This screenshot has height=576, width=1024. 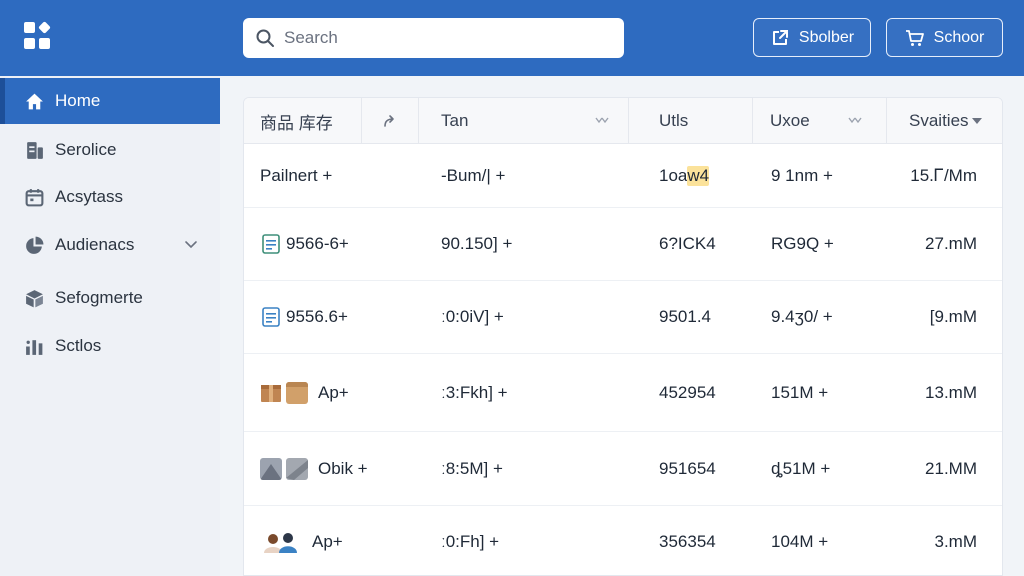 I want to click on sidebar-item-serolice: Serolice, so click(x=110, y=150).